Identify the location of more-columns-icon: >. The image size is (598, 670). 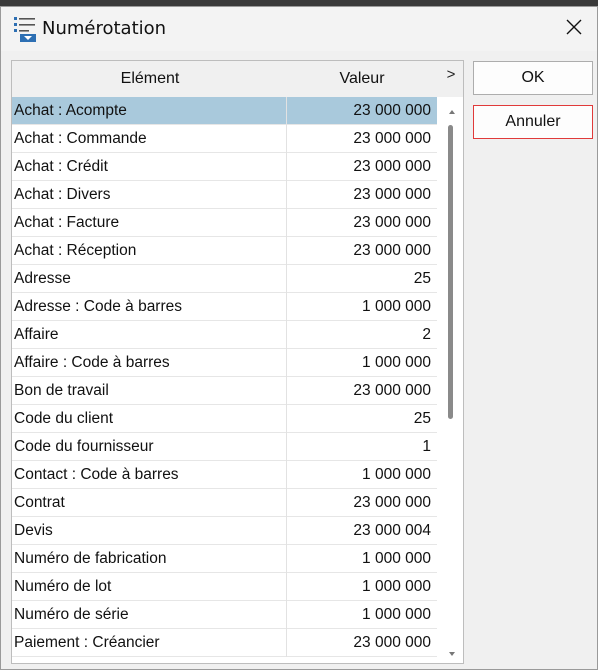
(451, 74).